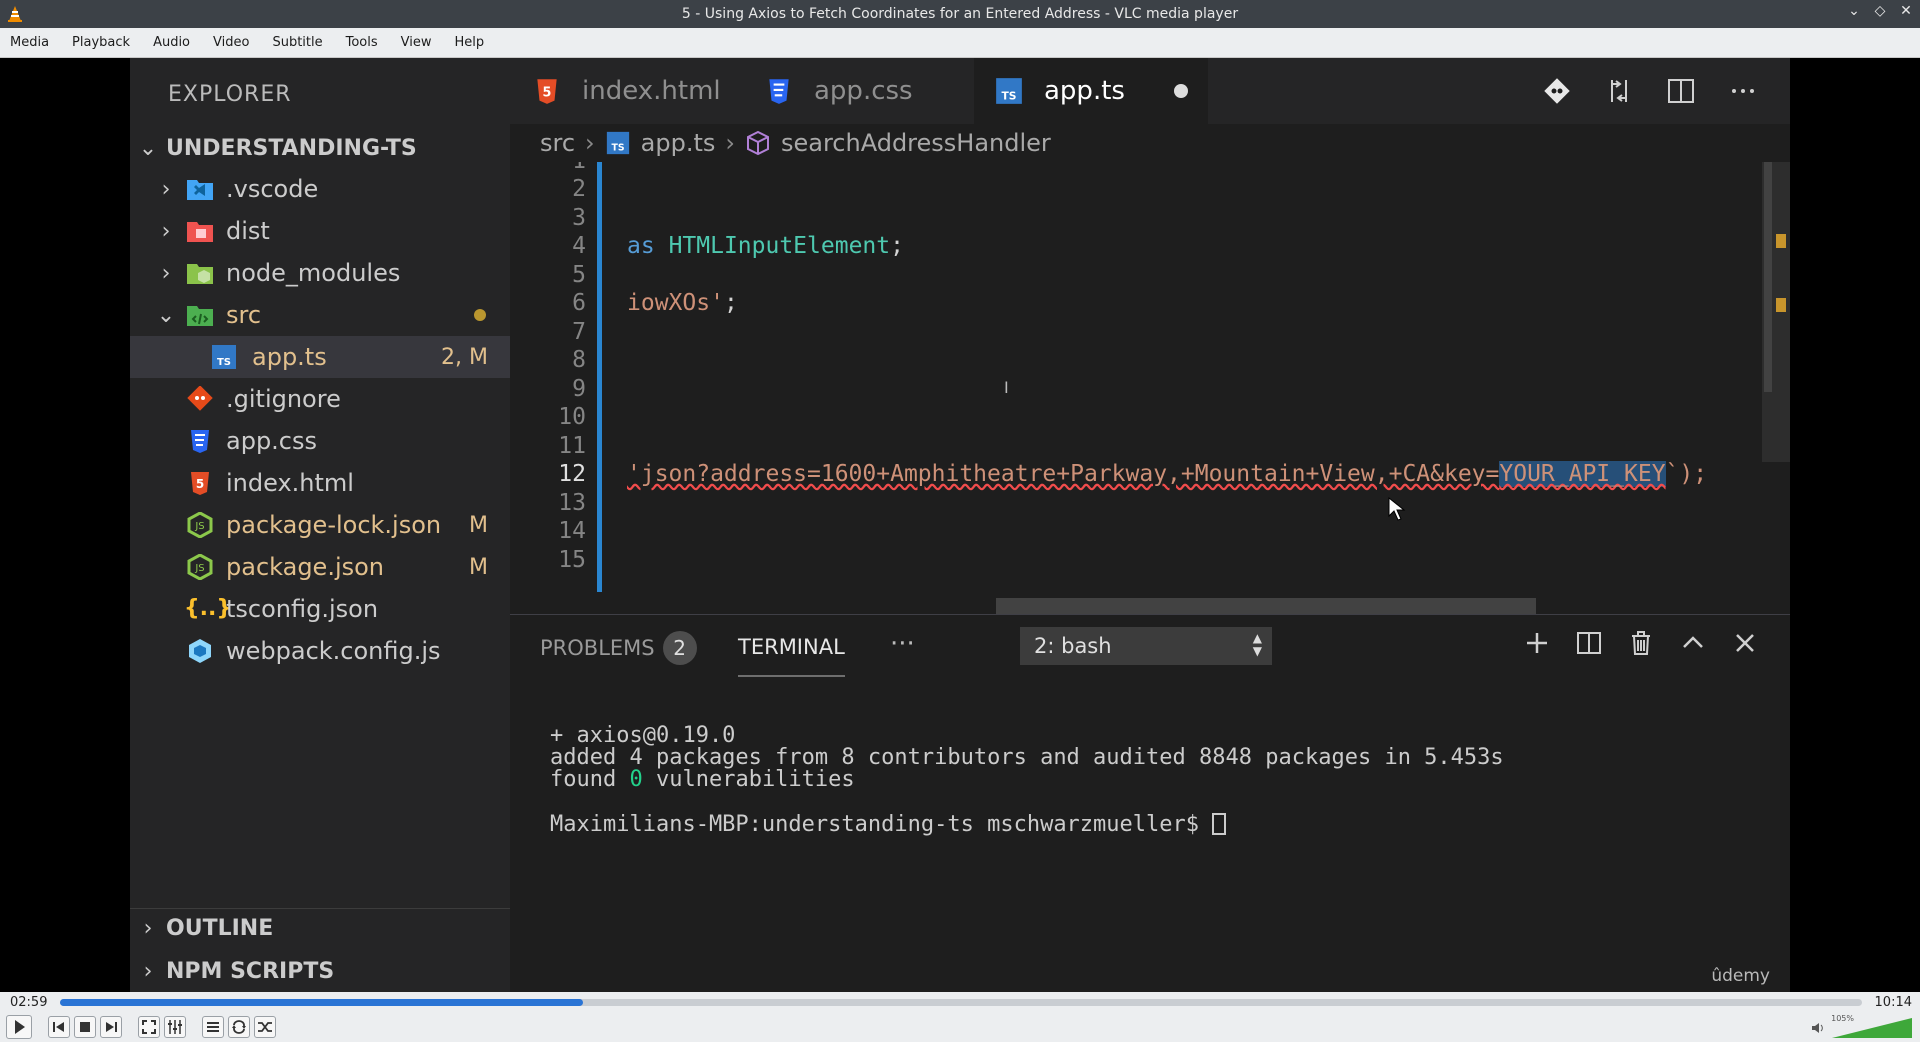  Describe the element at coordinates (1266, 606) in the screenshot. I see `horizontal-scrollbar` at that location.